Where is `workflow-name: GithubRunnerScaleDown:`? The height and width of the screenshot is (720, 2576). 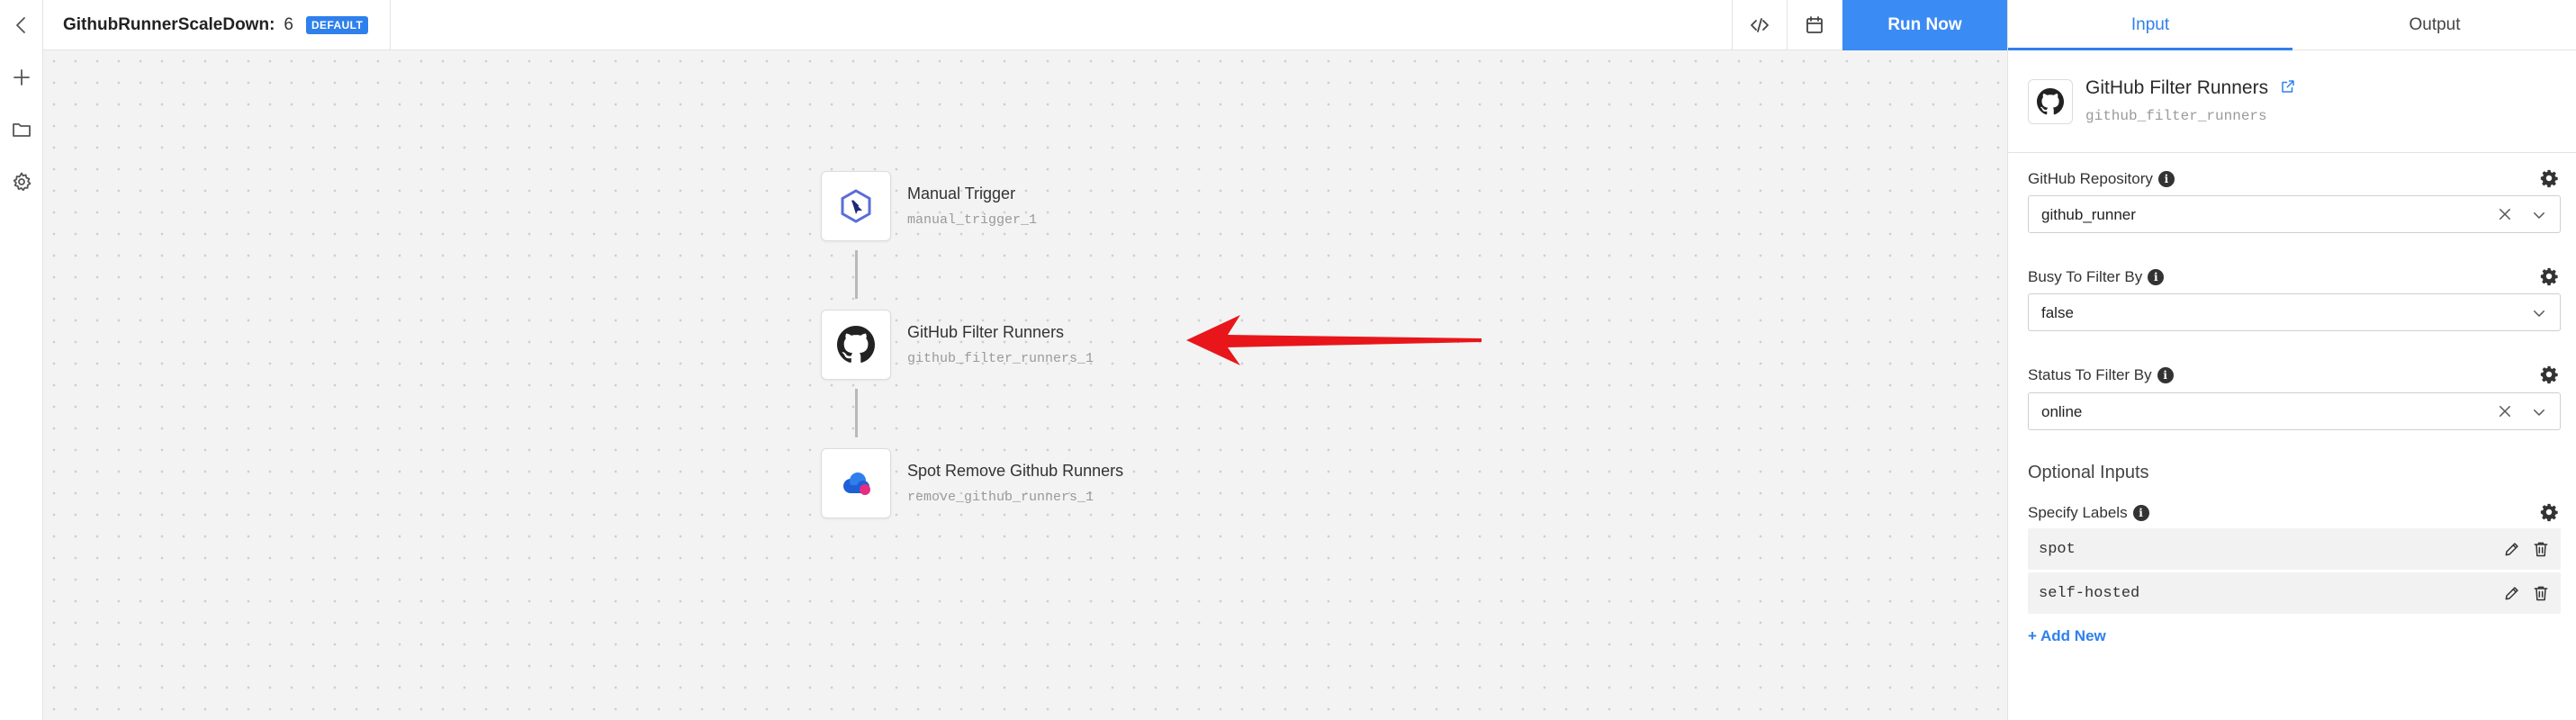 workflow-name: GithubRunnerScaleDown: is located at coordinates (169, 25).